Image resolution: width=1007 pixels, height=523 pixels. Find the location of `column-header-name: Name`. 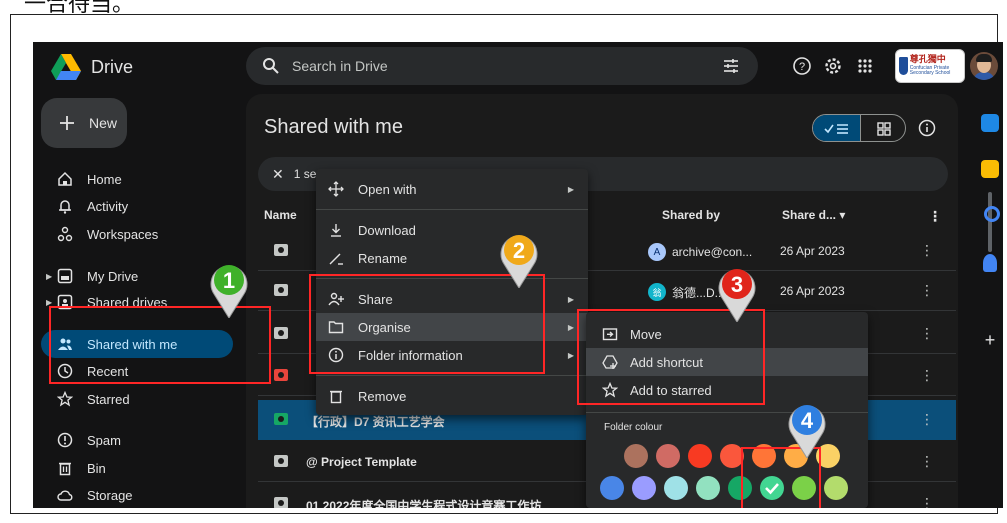

column-header-name: Name is located at coordinates (280, 215).